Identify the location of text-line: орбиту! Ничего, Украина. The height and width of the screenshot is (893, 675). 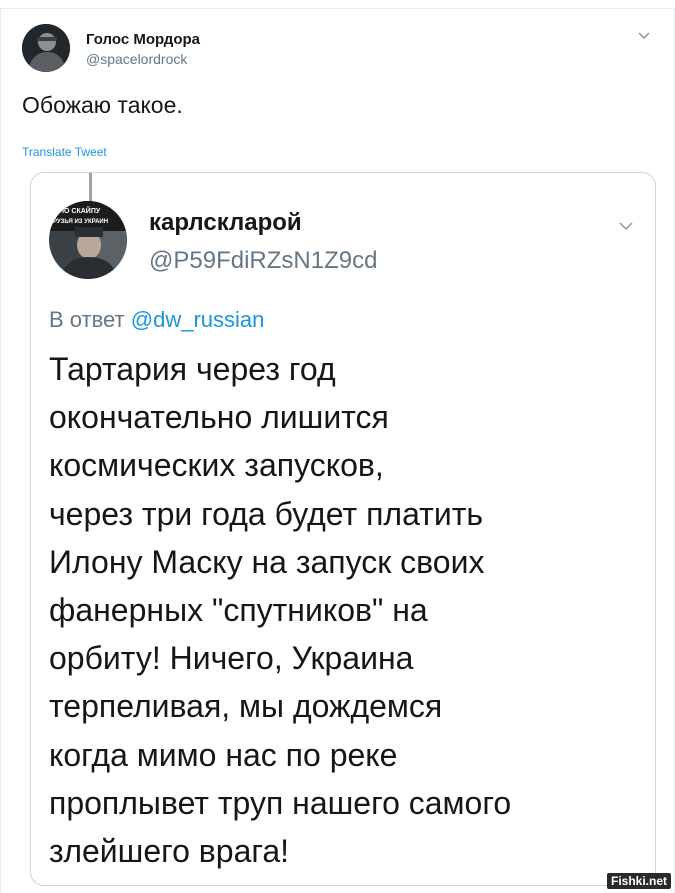
(231, 658).